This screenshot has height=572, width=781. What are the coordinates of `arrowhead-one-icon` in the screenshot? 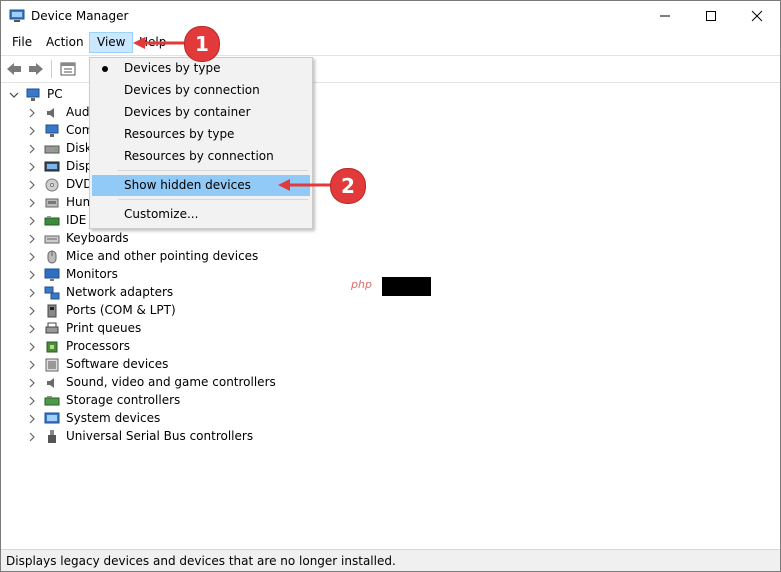 It's located at (139, 43).